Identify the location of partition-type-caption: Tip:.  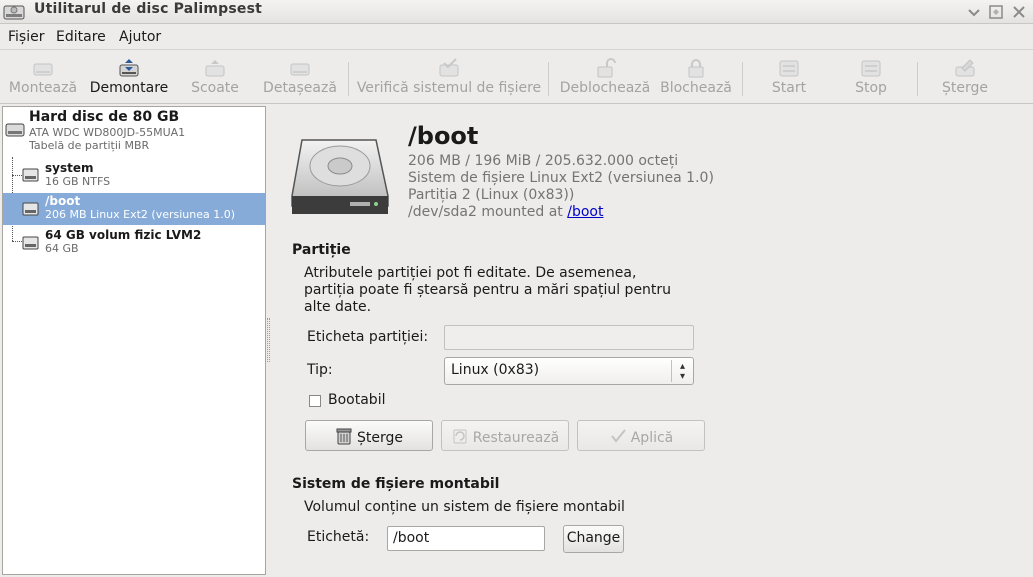
(320, 370).